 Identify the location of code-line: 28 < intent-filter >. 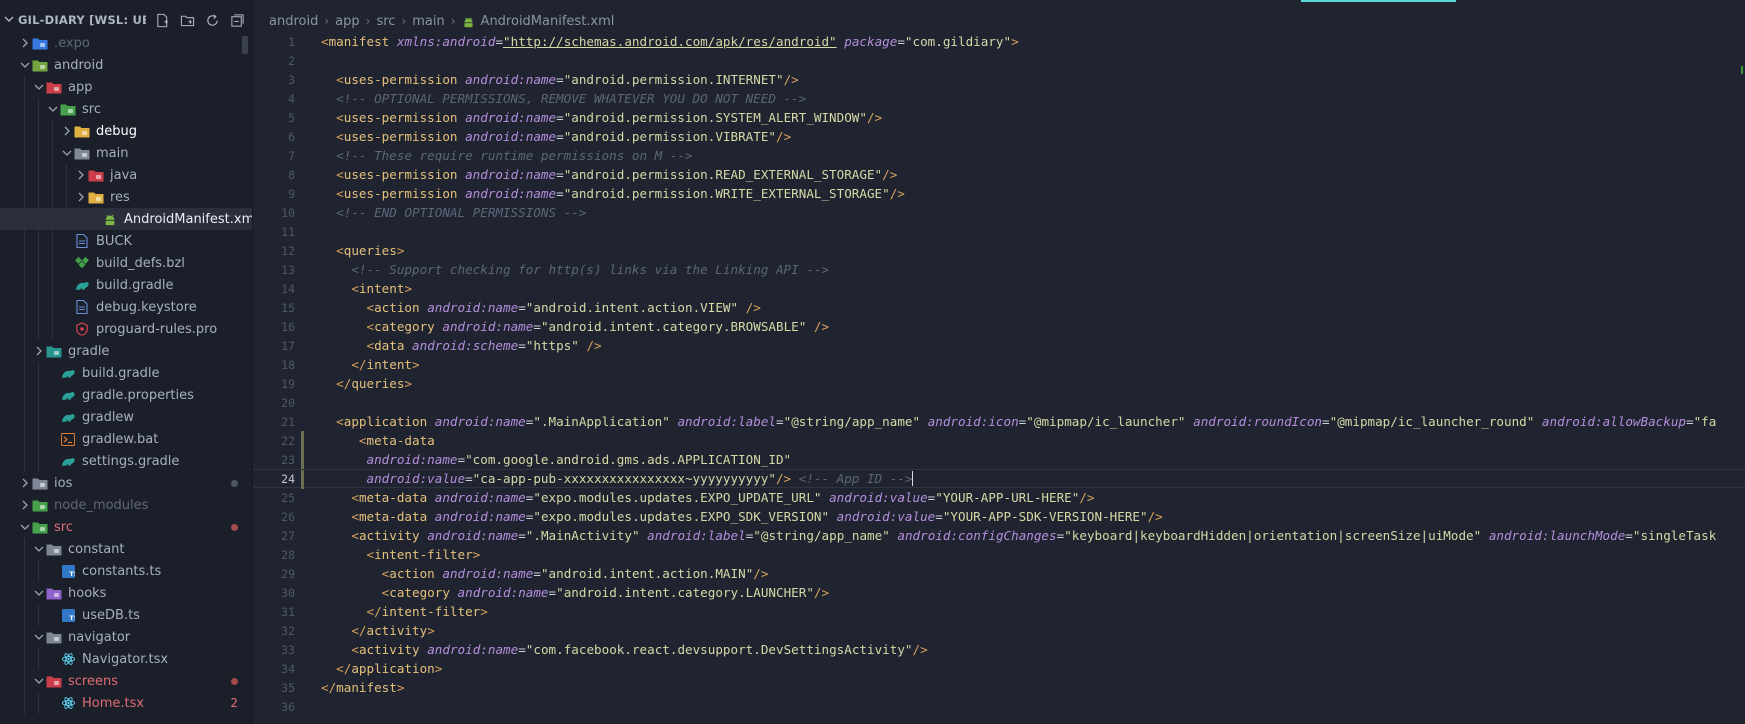
(999, 554).